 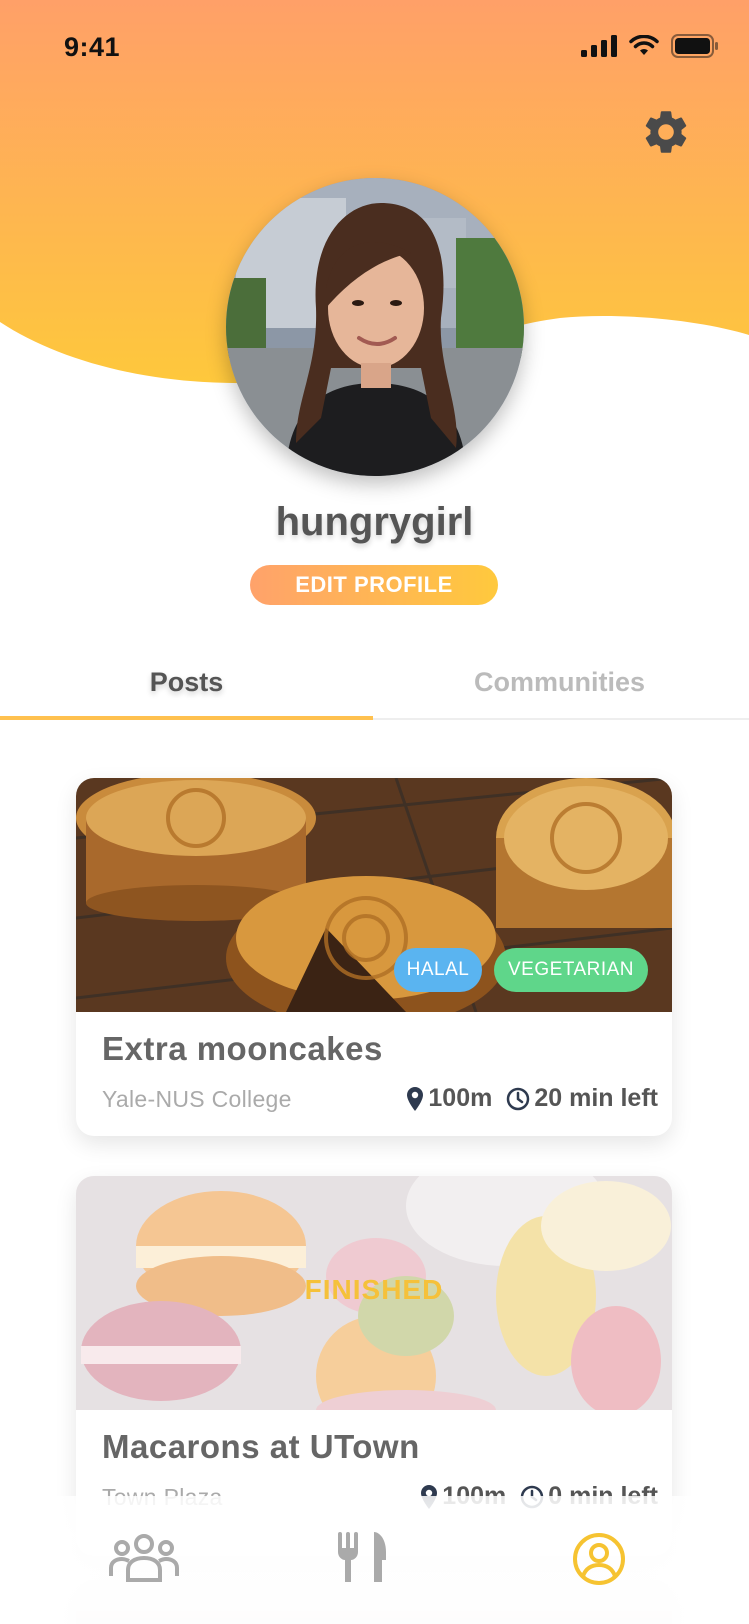 What do you see at coordinates (694, 46) in the screenshot?
I see `battery-icon` at bounding box center [694, 46].